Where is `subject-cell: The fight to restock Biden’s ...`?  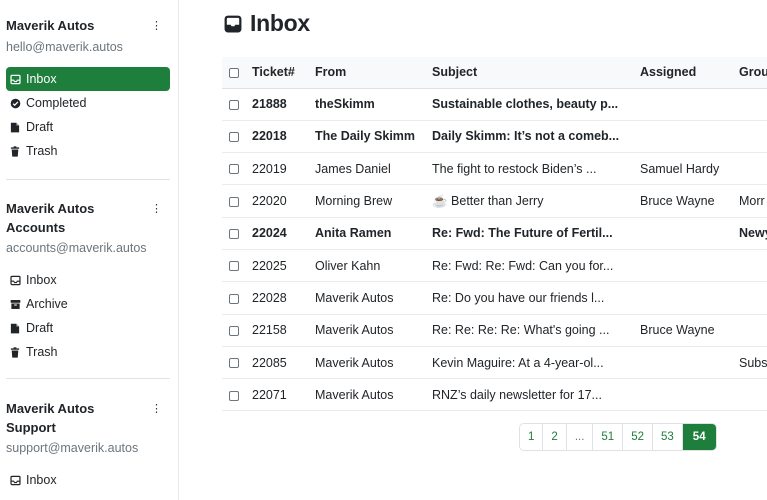
subject-cell: The fight to restock Biden’s ... is located at coordinates (536, 169).